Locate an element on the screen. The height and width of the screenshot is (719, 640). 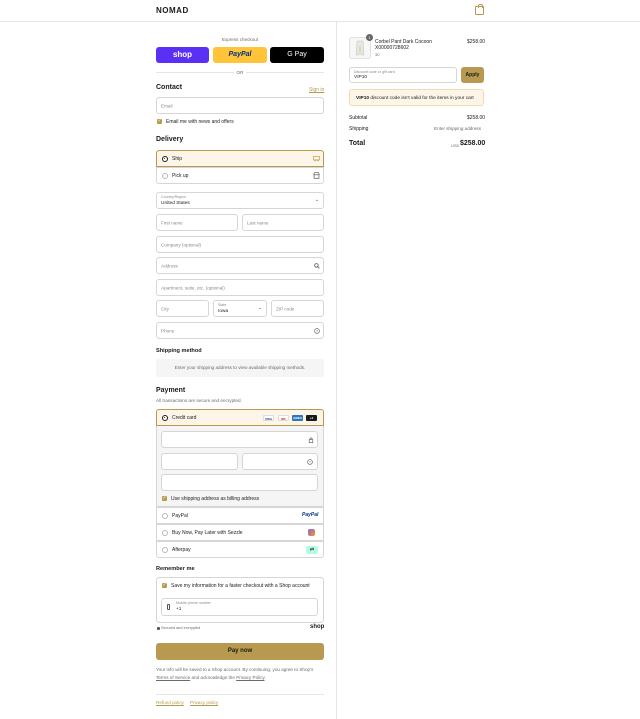
country-select: Country/Region United States ⌄ is located at coordinates (240, 200).